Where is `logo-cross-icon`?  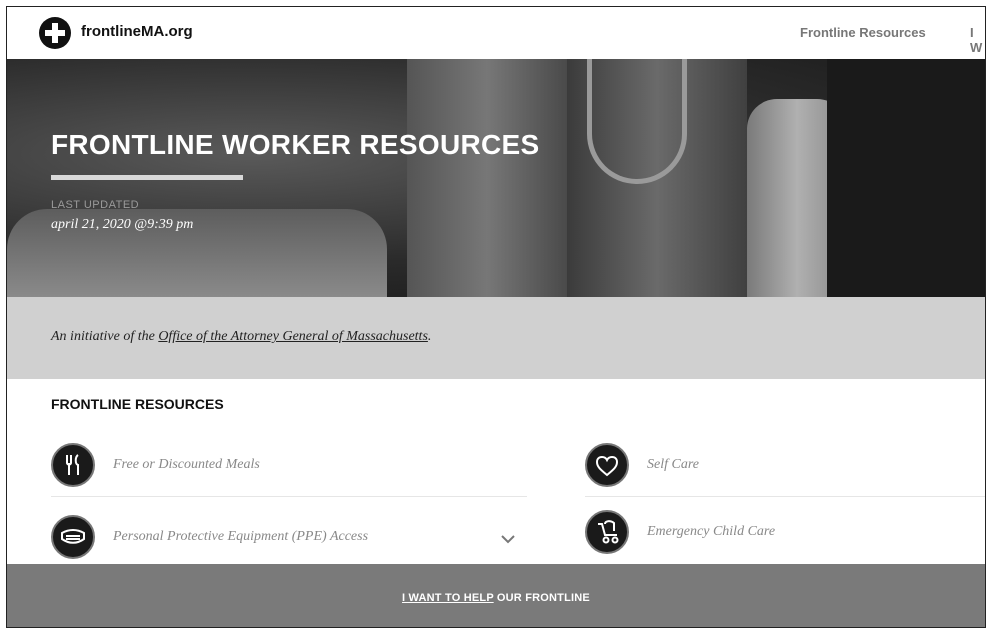 logo-cross-icon is located at coordinates (55, 33).